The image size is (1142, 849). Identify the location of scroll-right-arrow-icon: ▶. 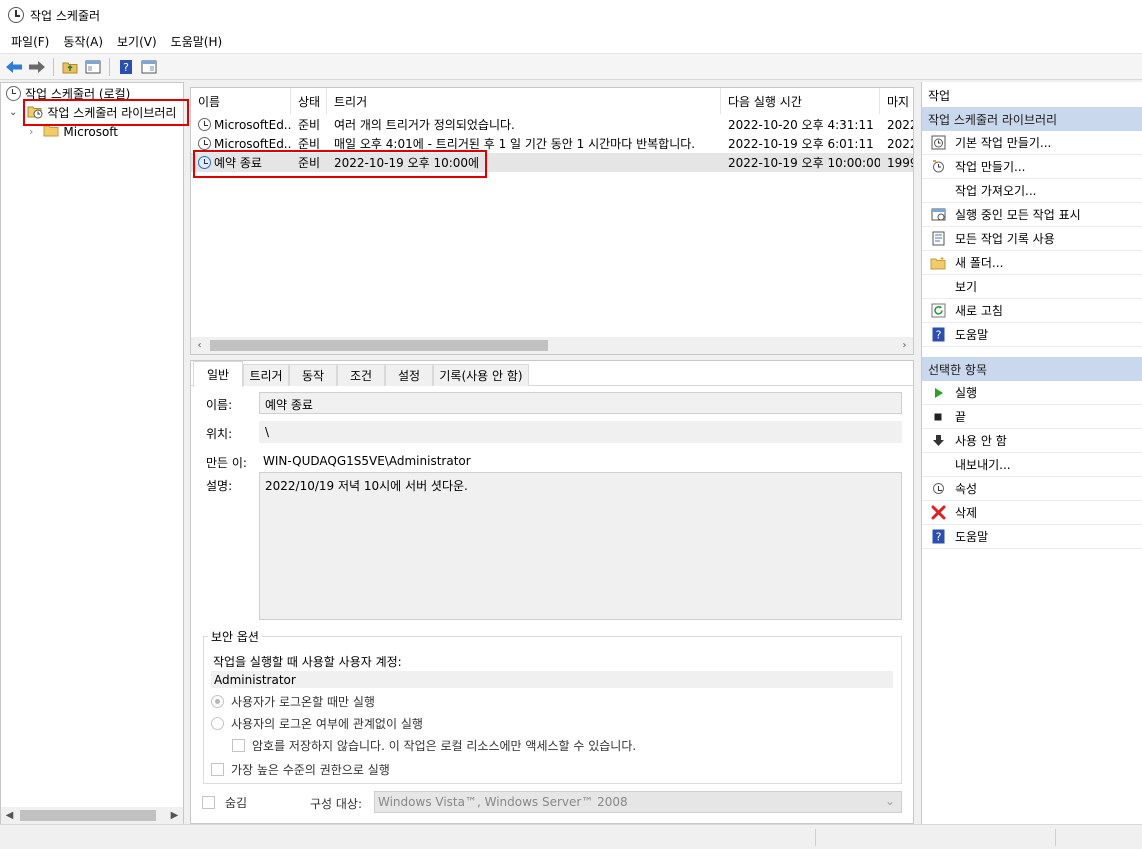
(174, 815).